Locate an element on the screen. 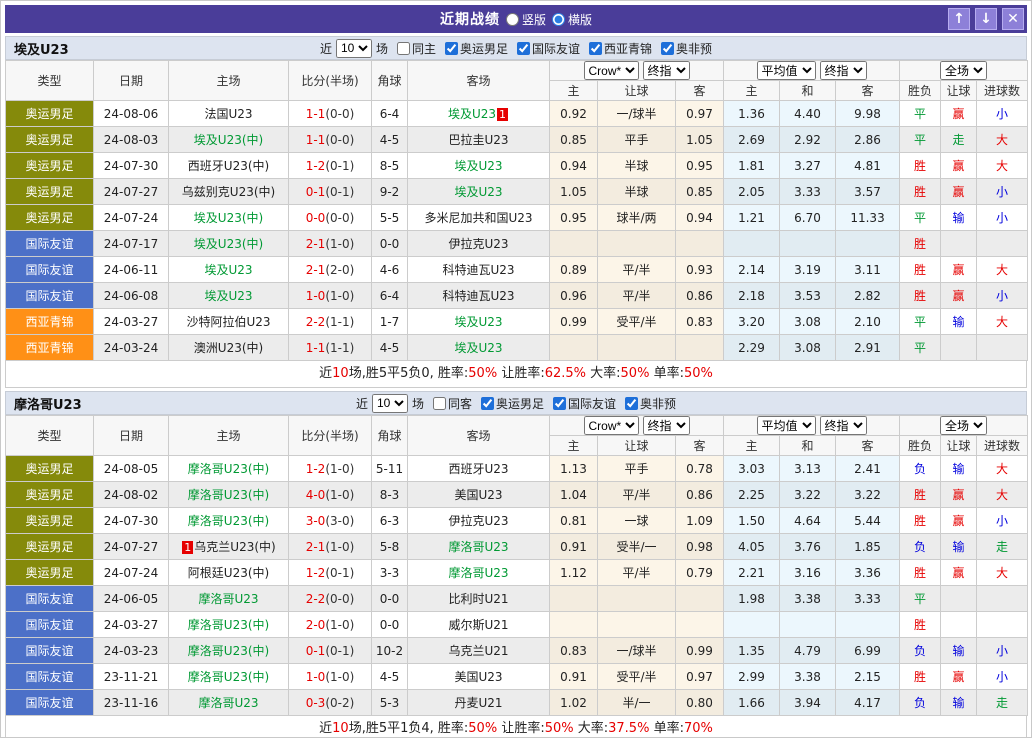 The width and height of the screenshot is (1032, 738). column-header: 角球 is located at coordinates (389, 435).